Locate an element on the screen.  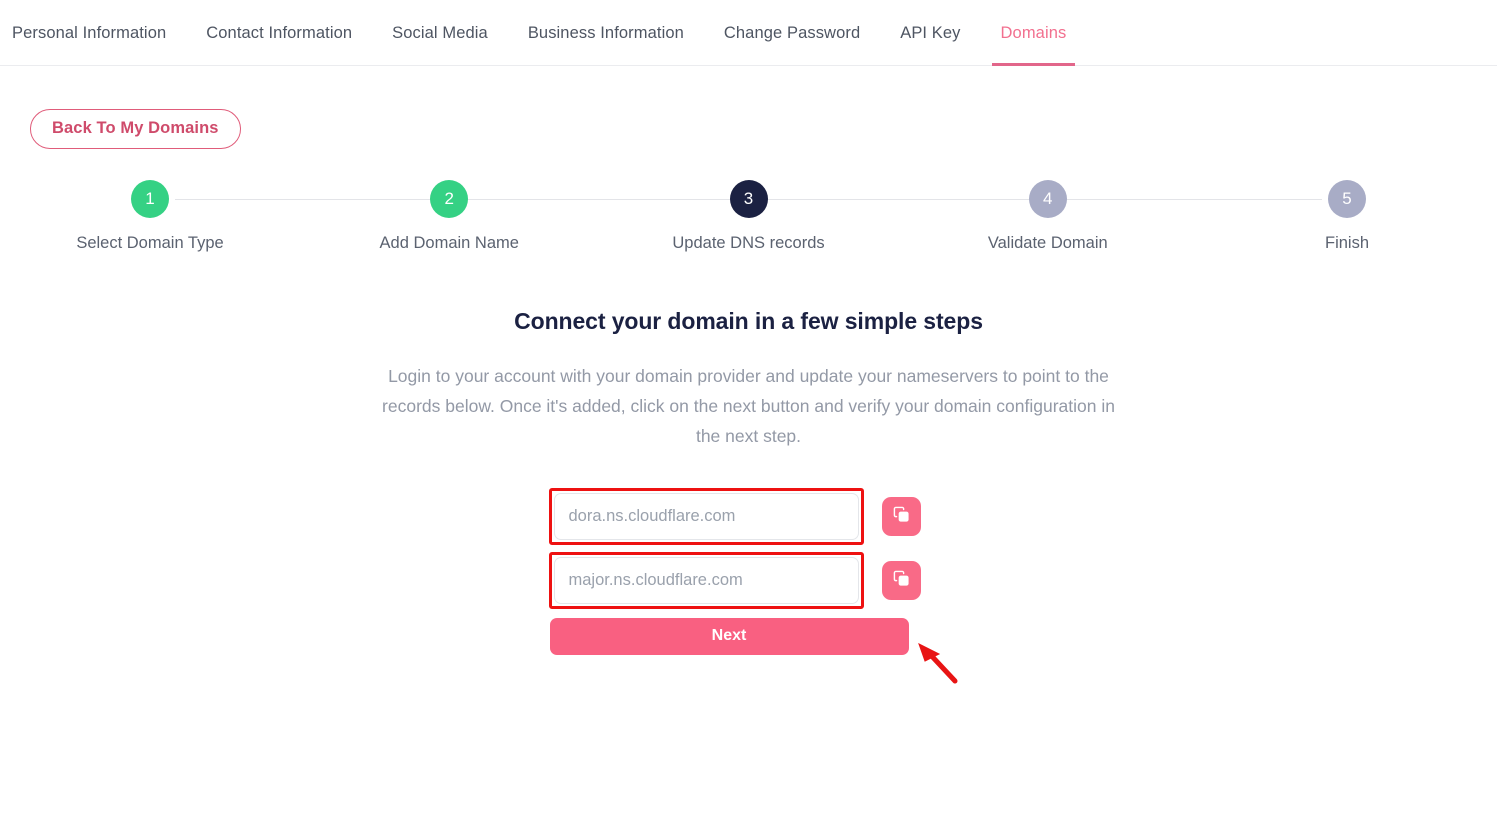
back-to-my-domains-button: Back To My Domains is located at coordinates (135, 129).